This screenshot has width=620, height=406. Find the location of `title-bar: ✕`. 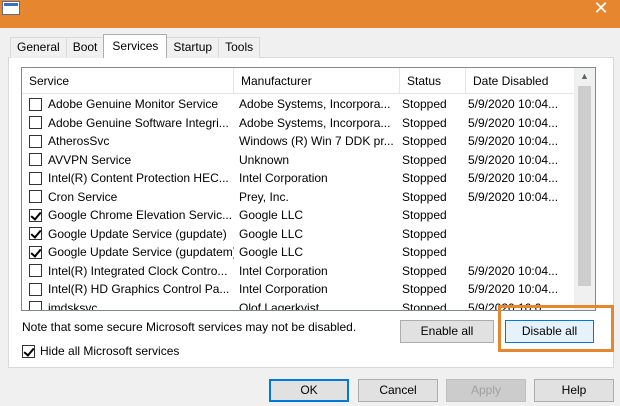

title-bar: ✕ is located at coordinates (310, 14).